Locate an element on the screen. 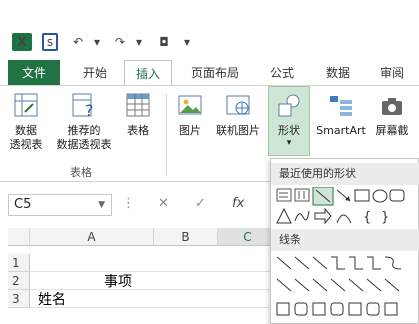 Image resolution: width=419 pixels, height=324 pixels. table-button: 表格 is located at coordinates (138, 114).